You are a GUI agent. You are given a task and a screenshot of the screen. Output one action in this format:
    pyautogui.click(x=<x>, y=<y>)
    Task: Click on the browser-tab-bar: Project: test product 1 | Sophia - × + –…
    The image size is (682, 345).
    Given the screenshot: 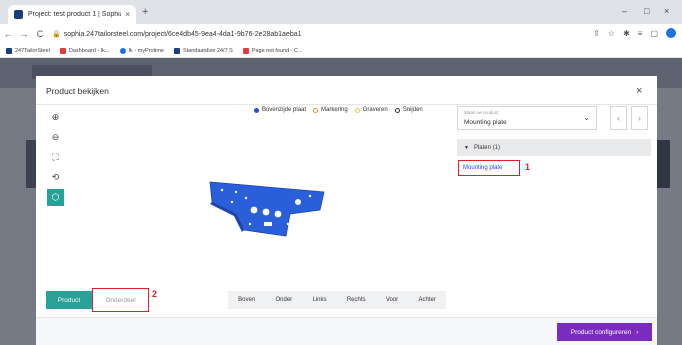 What is the action you would take?
    pyautogui.click(x=341, y=12)
    